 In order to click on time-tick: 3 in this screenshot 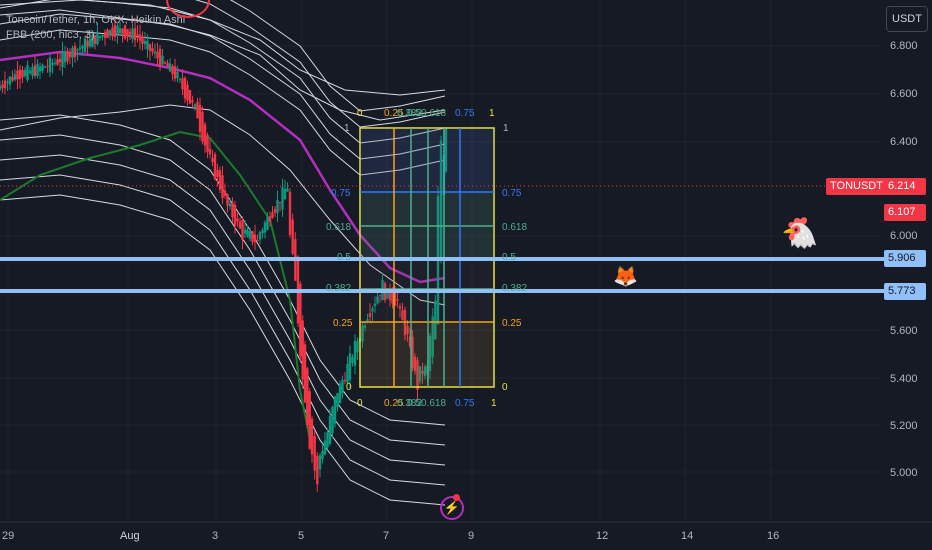, I will do `click(215, 536)`.